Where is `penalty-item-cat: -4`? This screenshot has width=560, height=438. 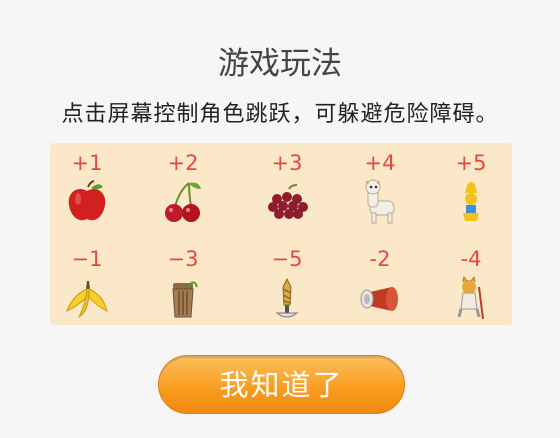
penalty-item-cat: -4 is located at coordinates (471, 284).